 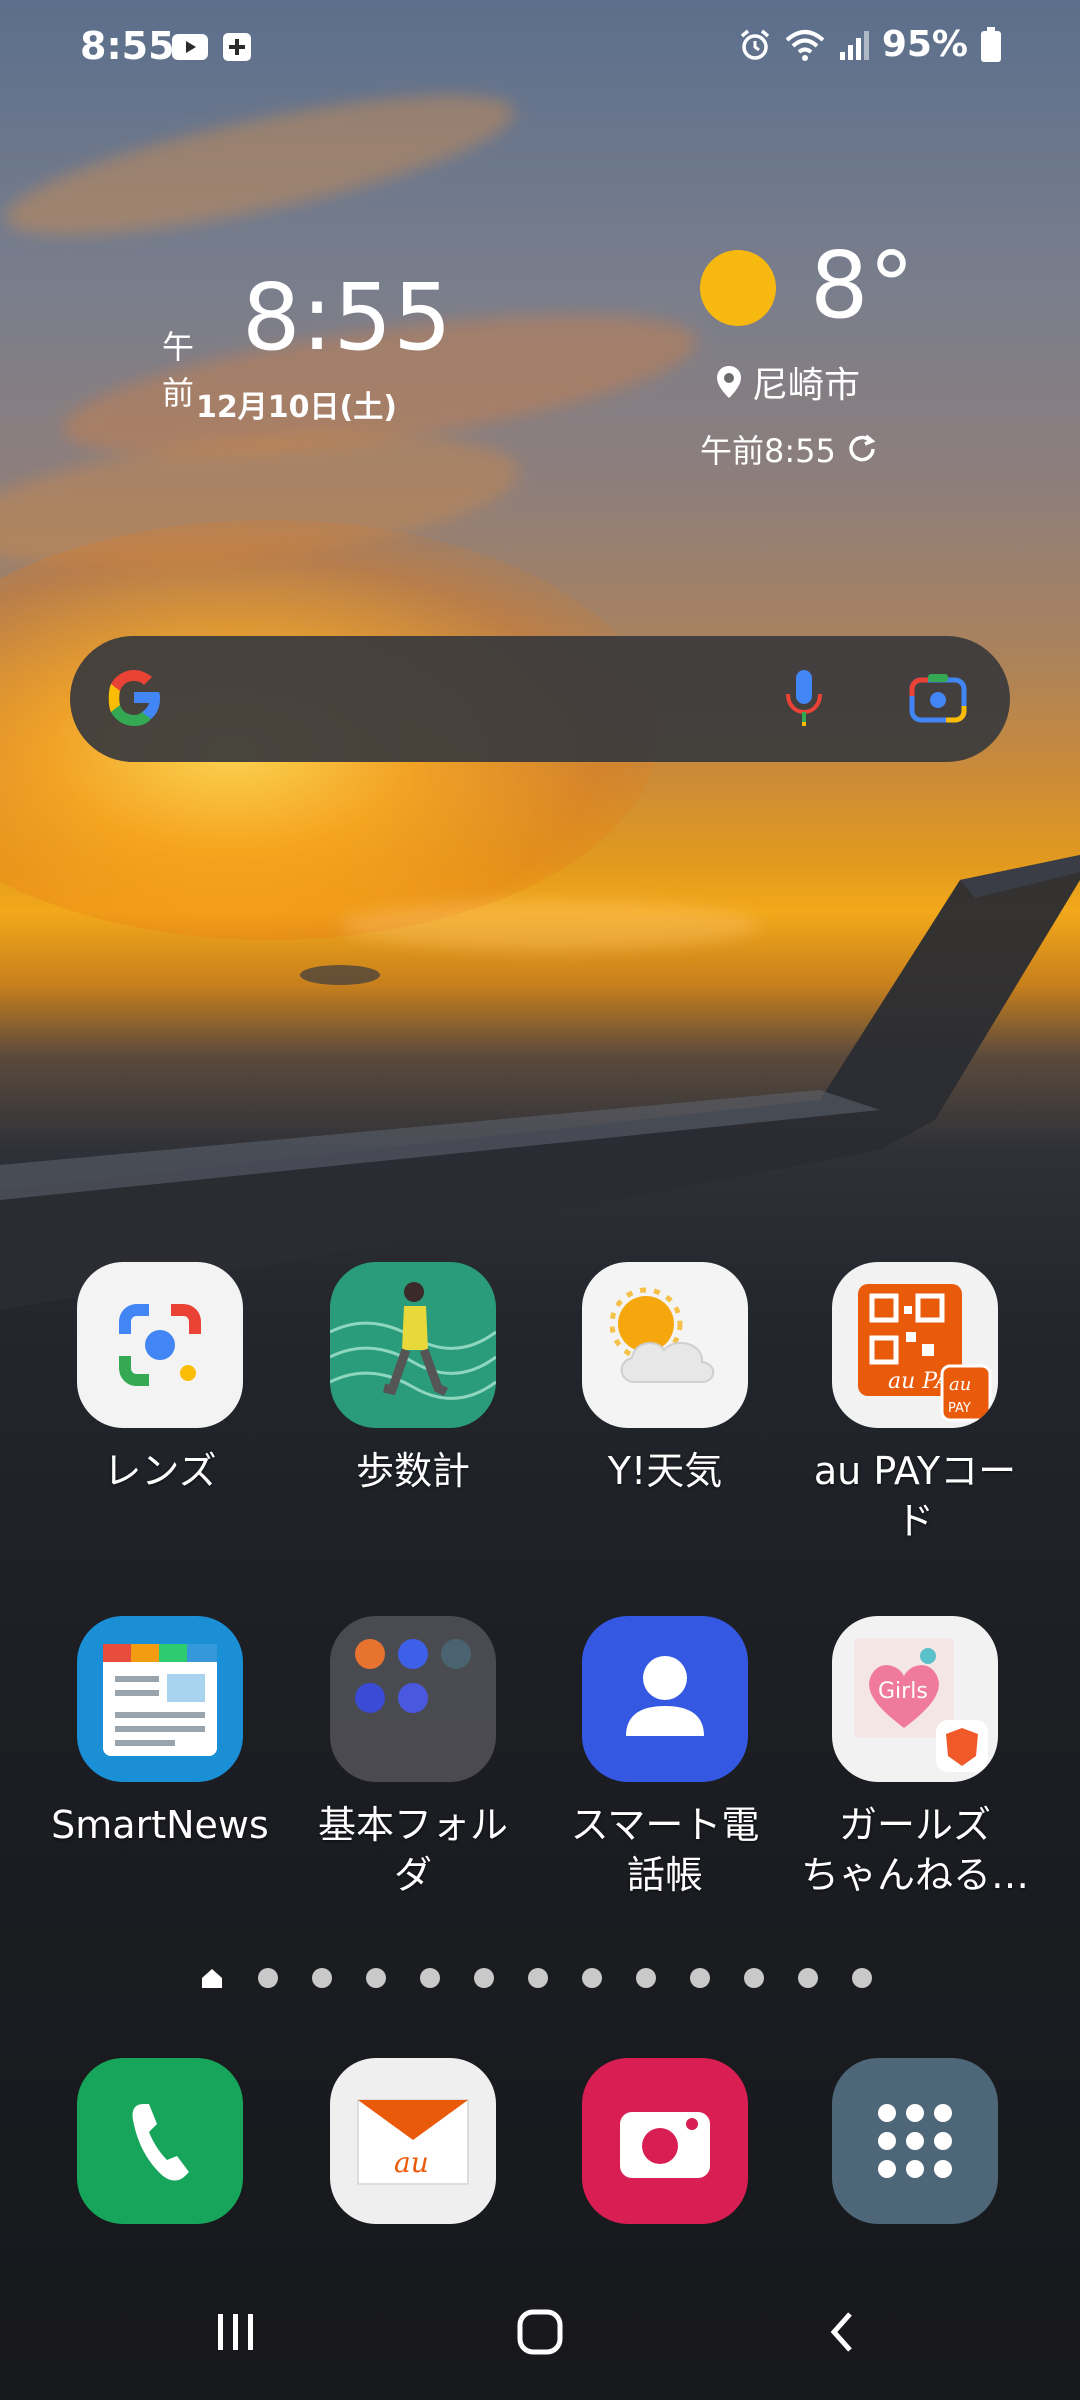 I want to click on app-folder: 基本フォル ダ, so click(x=413, y=1758).